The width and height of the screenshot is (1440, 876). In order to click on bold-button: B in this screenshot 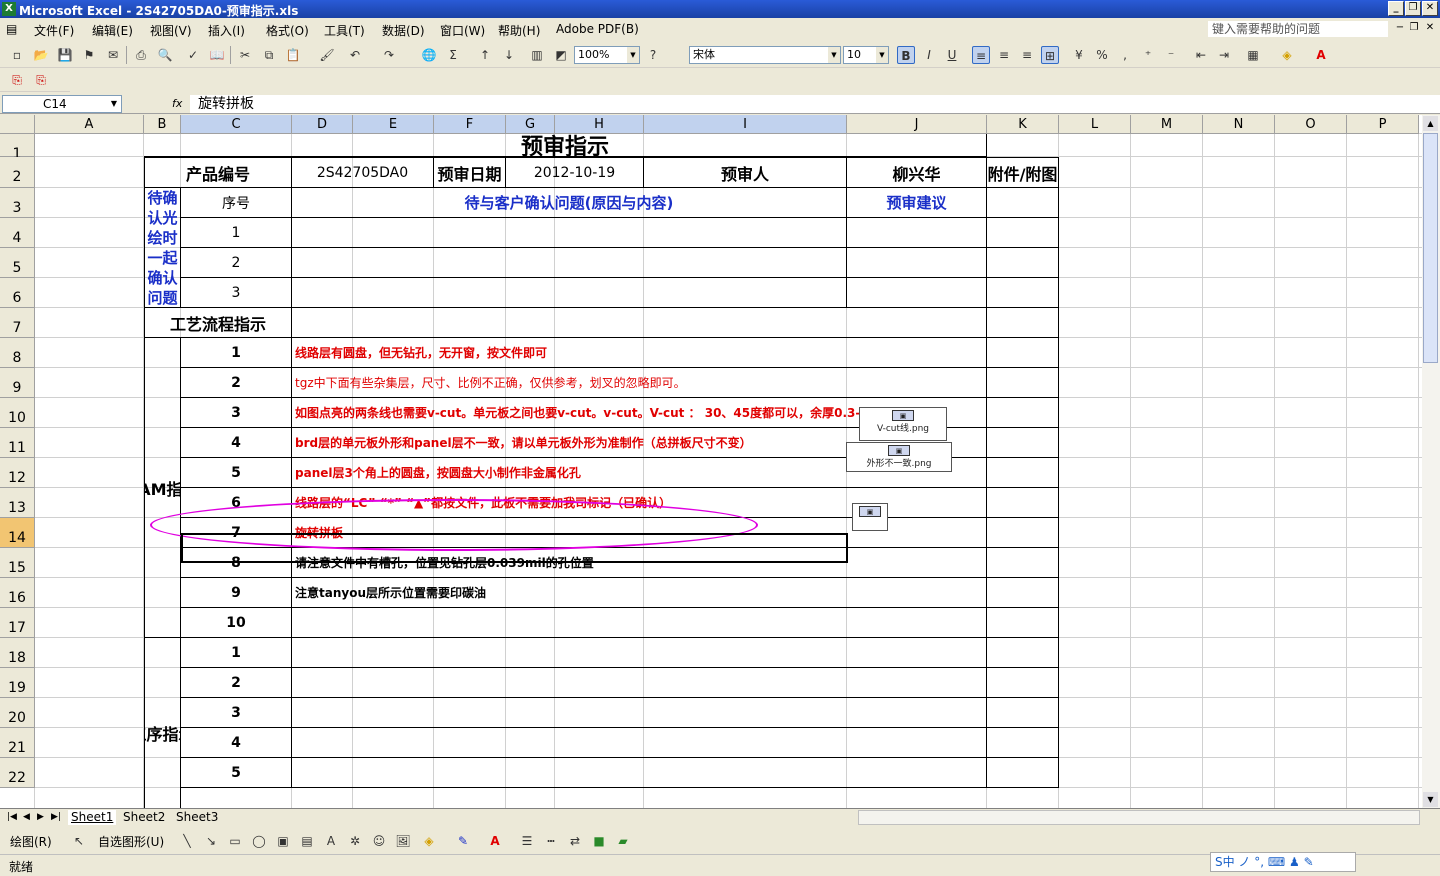, I will do `click(906, 55)`.